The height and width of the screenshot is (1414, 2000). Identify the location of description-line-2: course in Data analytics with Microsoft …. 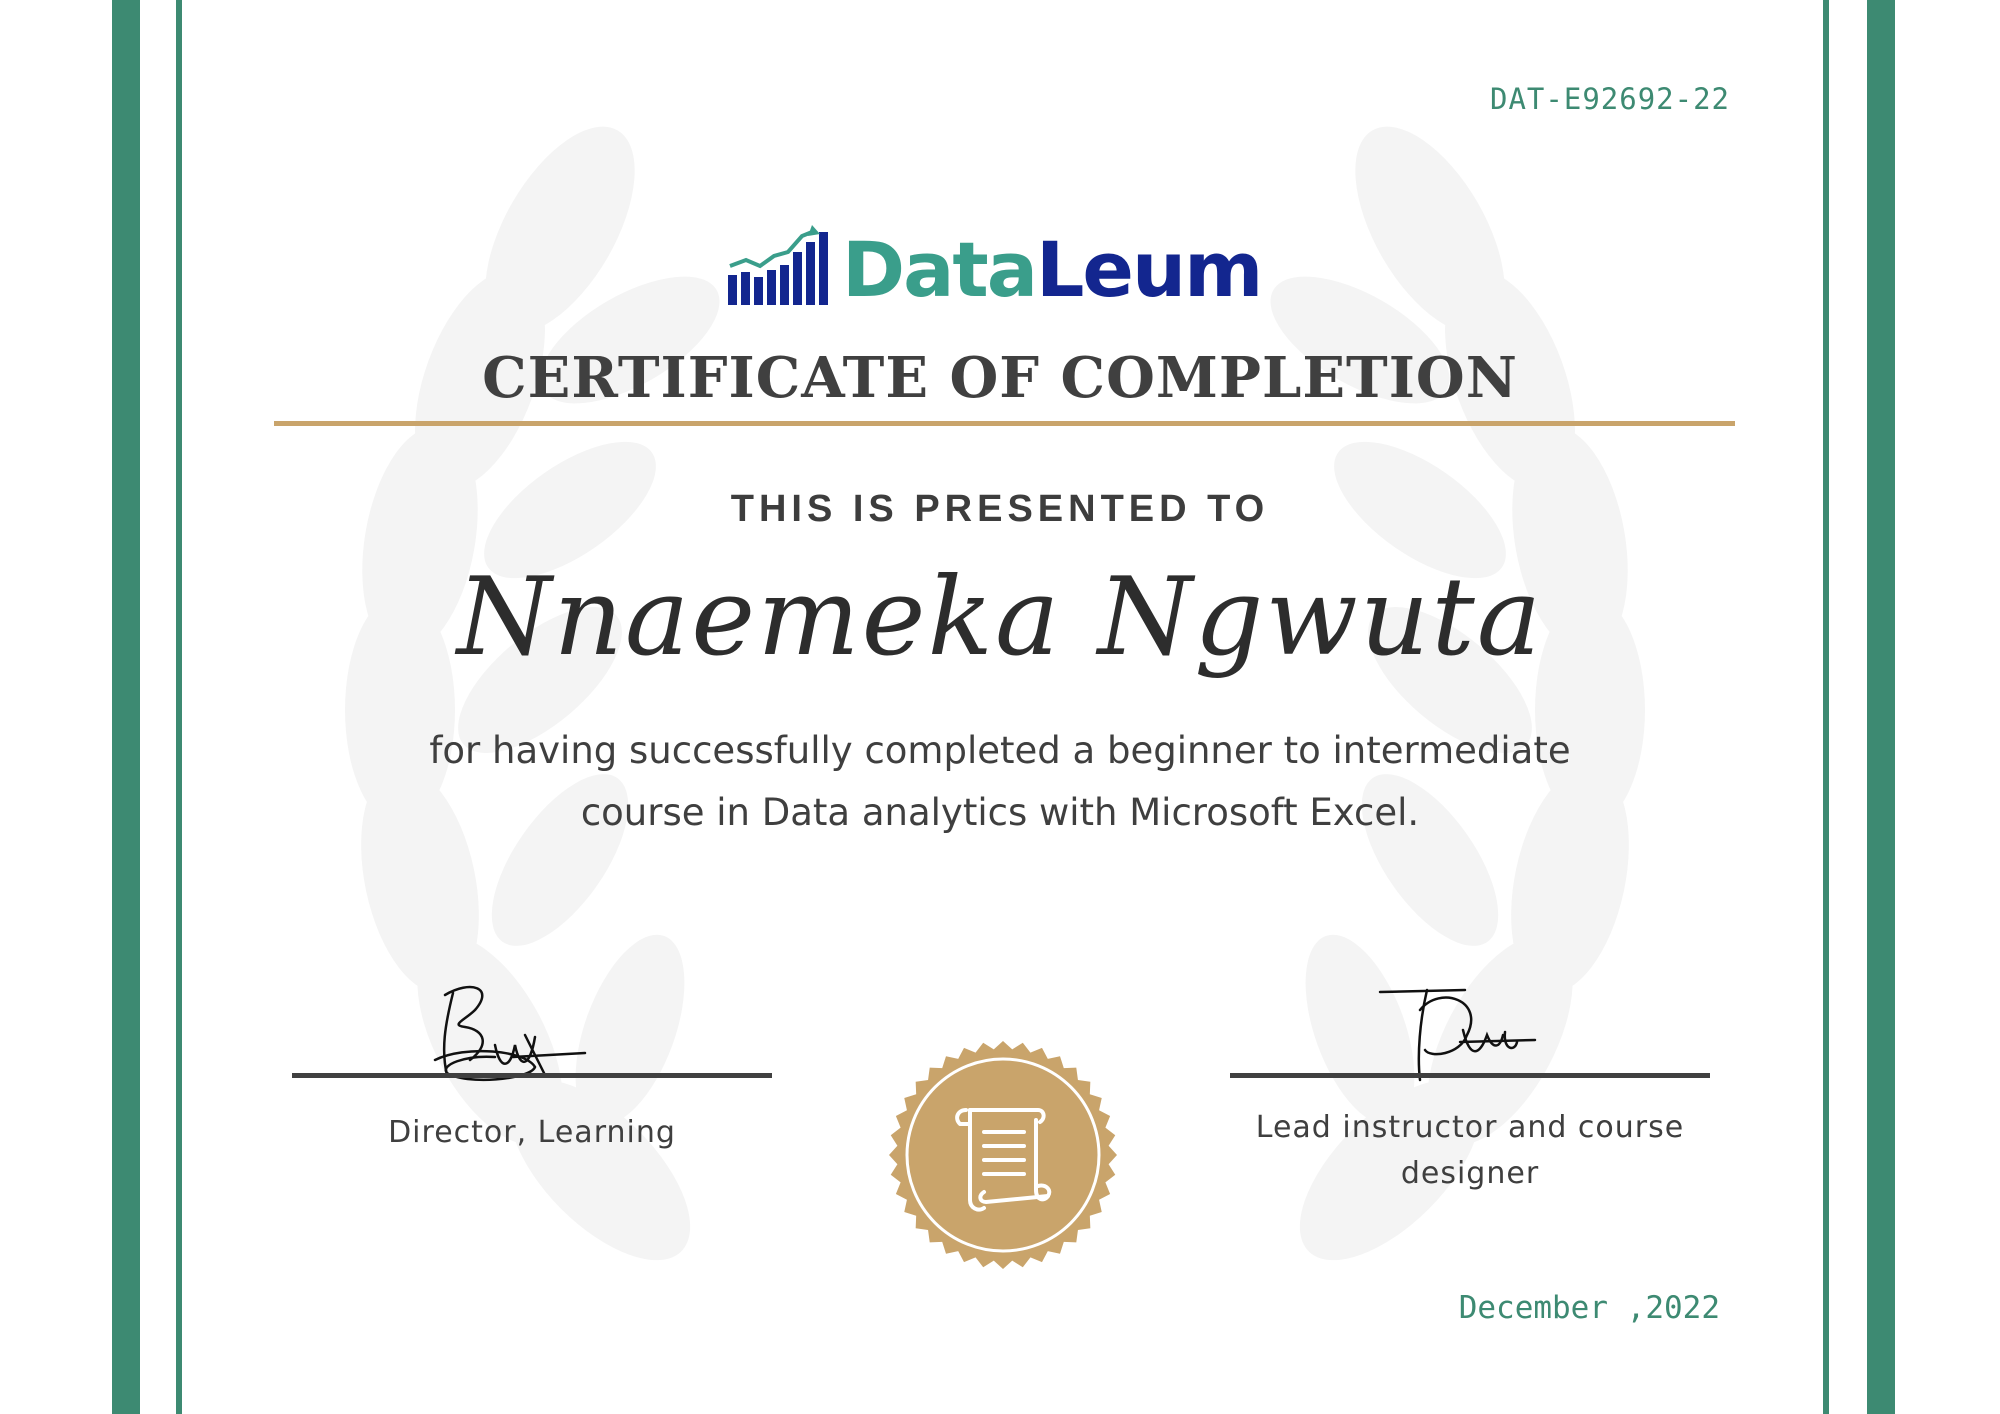
(1000, 812).